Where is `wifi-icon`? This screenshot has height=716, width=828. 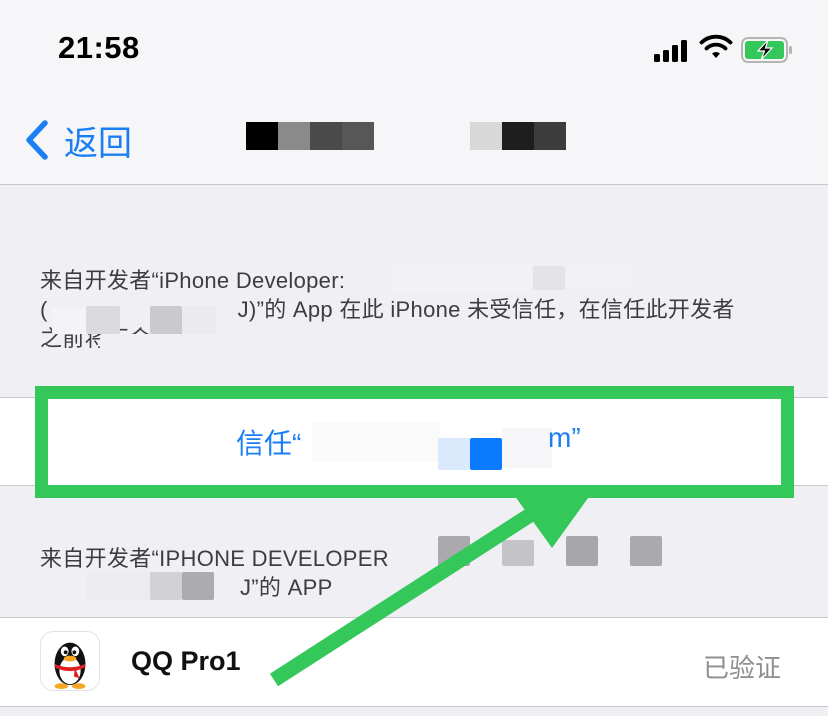 wifi-icon is located at coordinates (716, 46).